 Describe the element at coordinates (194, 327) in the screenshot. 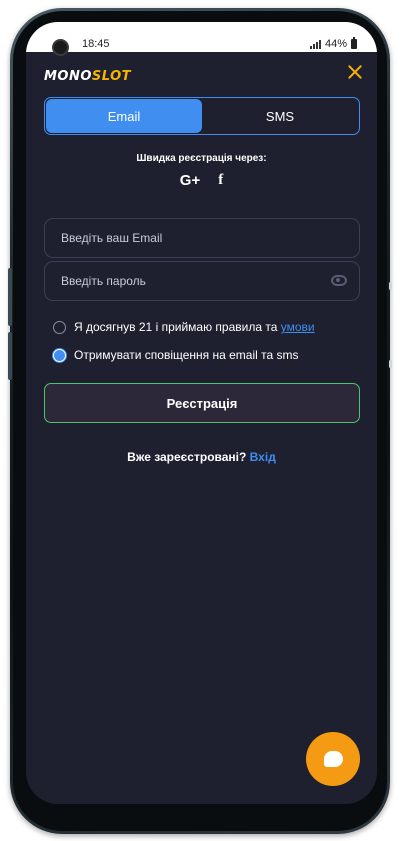

I see `age-terms-label: Я досягнув 21 і приймаю правила та умови` at that location.